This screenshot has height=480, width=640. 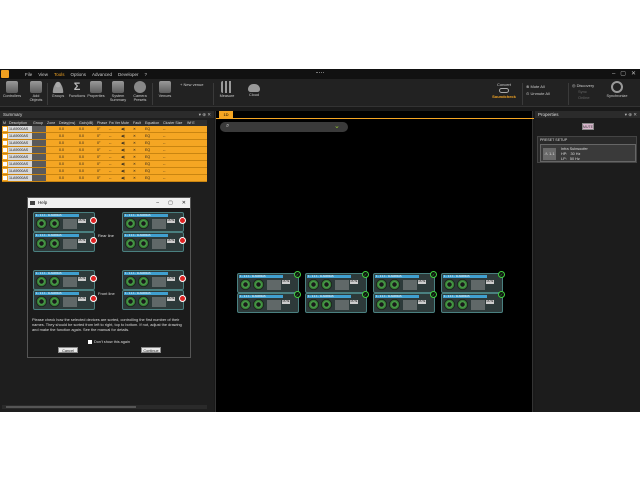 I want to click on functions-button: Σ Functions, so click(x=77, y=89).